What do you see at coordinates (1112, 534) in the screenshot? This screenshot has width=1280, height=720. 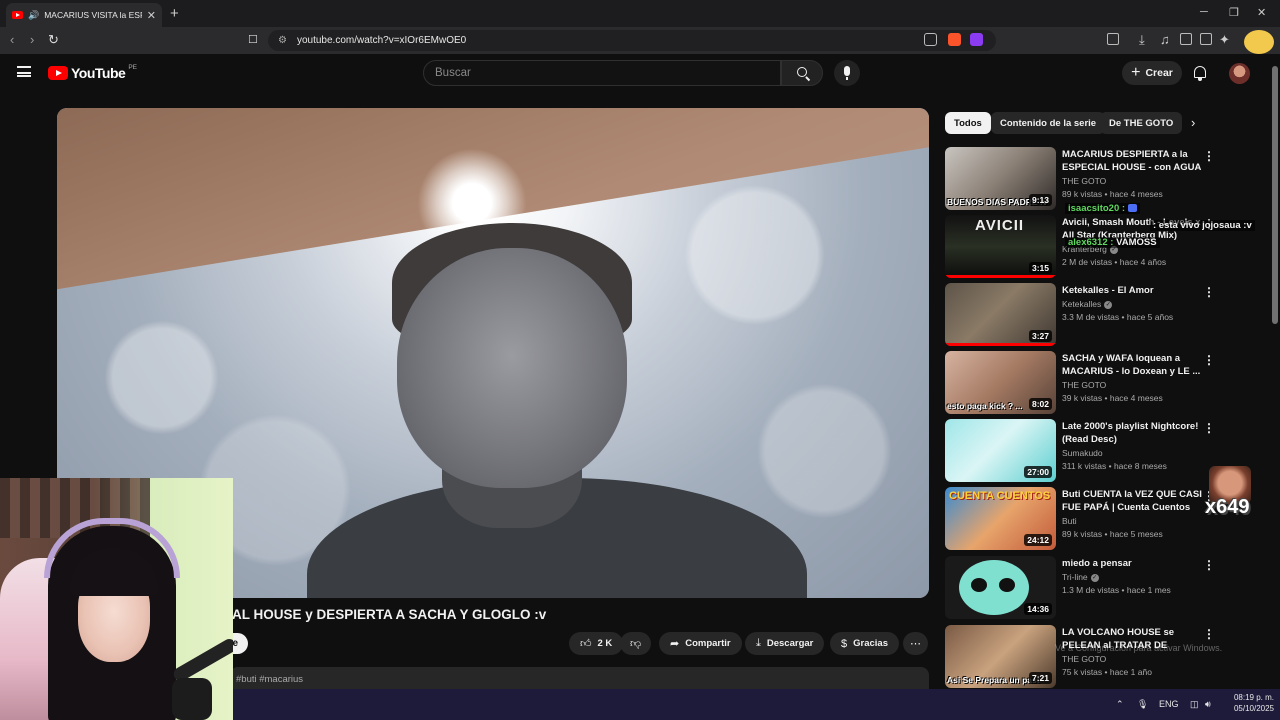 I see `recommendation-meta: 89 k vistas • hace 5 meses` at bounding box center [1112, 534].